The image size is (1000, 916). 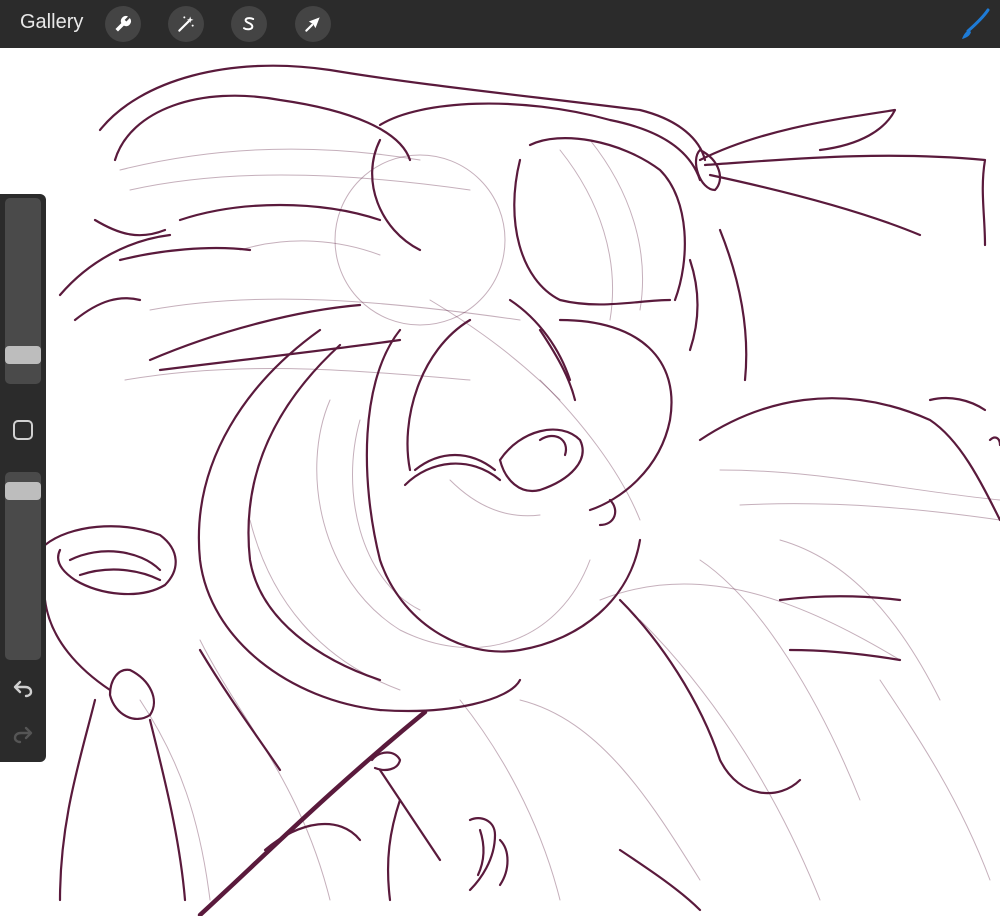 I want to click on arrow-cursor-icon, so click(x=313, y=24).